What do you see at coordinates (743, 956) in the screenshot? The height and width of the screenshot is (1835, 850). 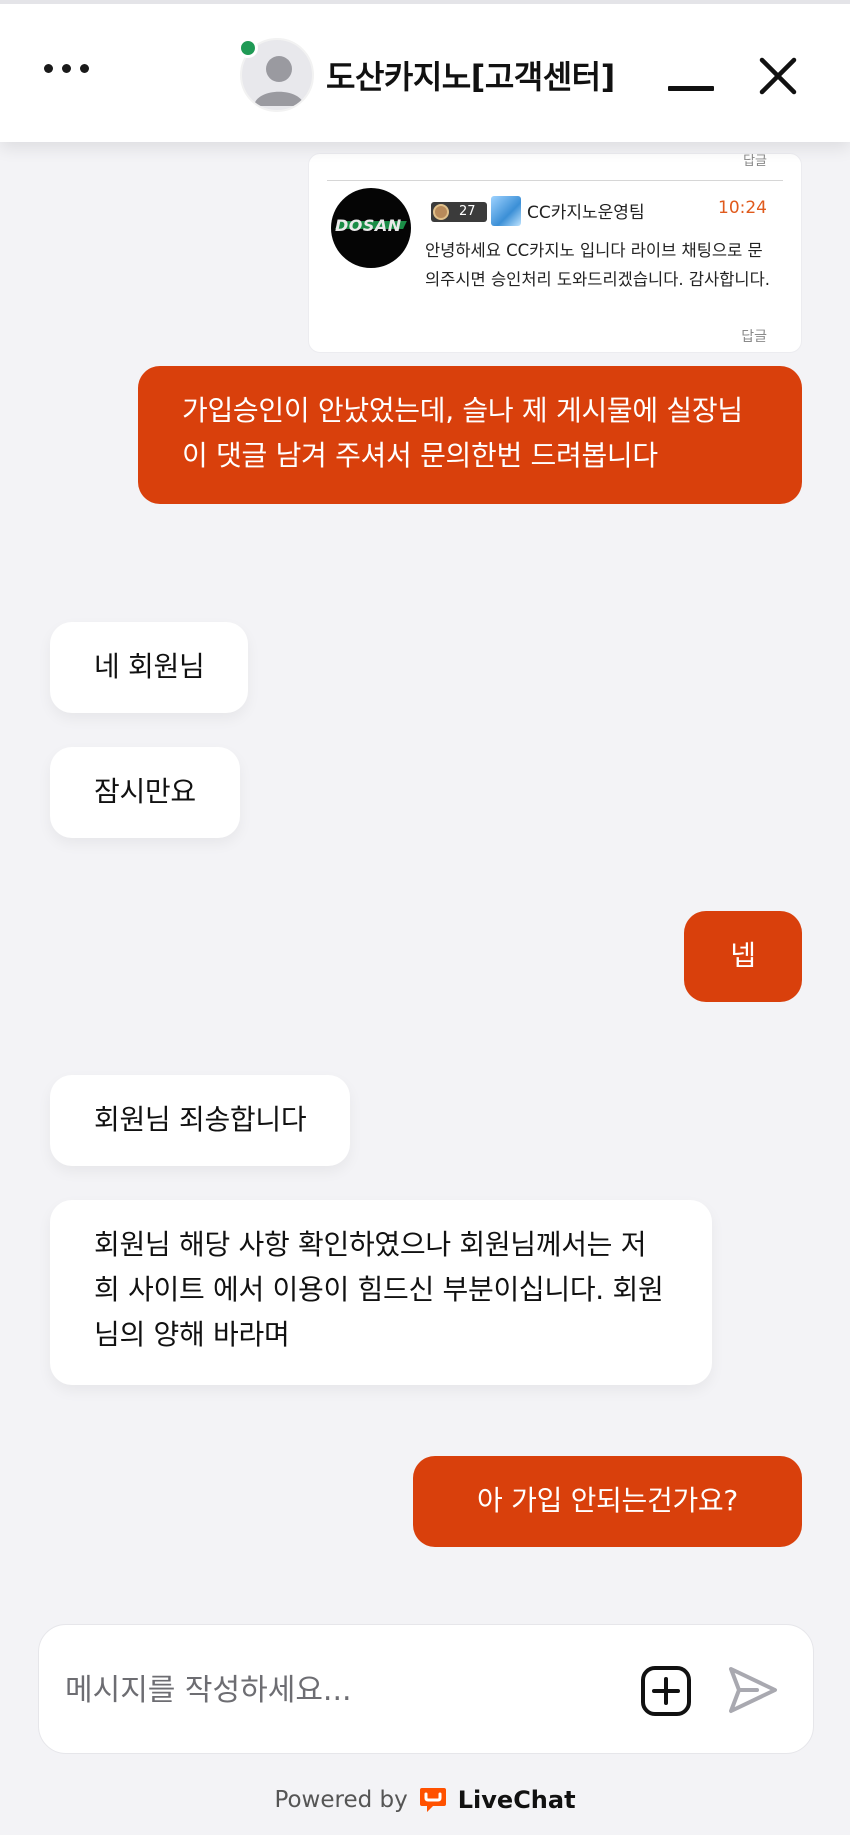 I see `visitor-message: 넵` at bounding box center [743, 956].